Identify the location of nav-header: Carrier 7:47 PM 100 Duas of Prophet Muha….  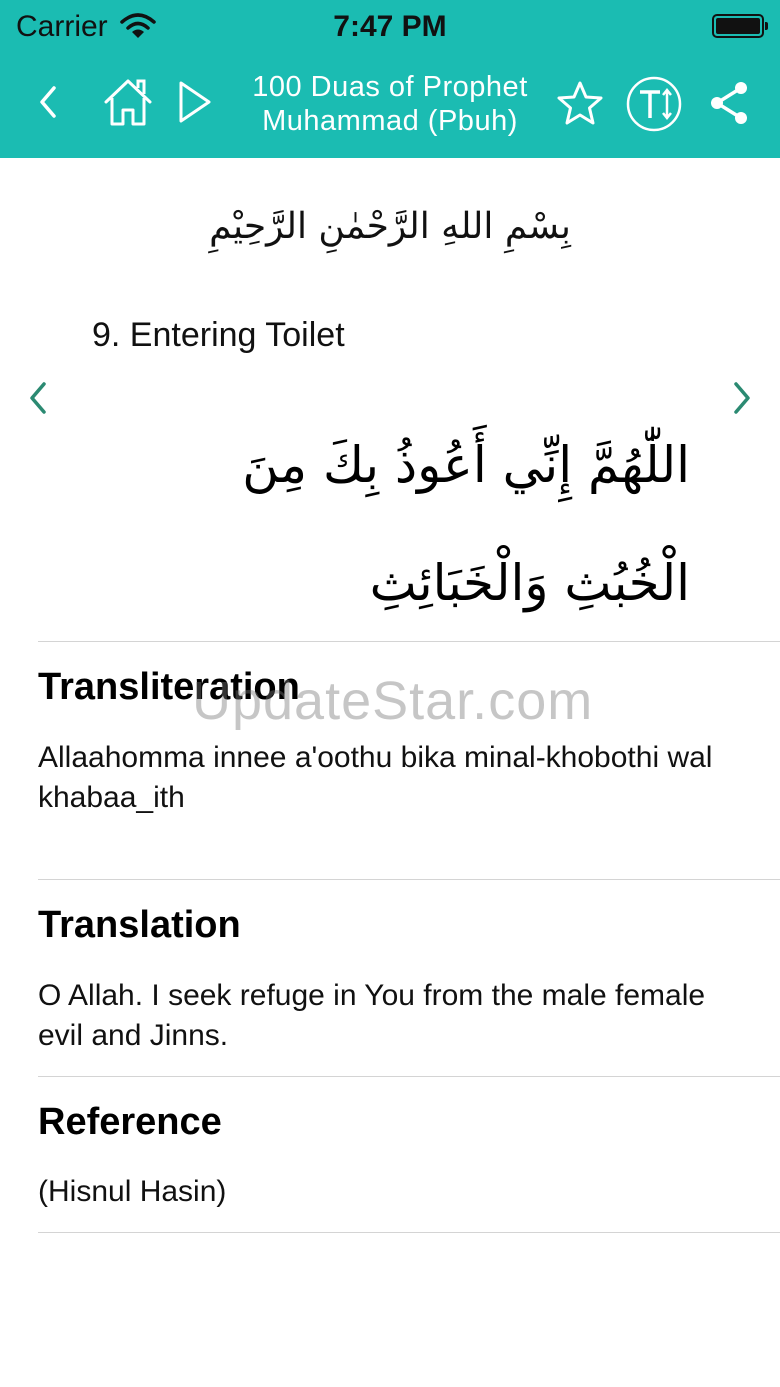
(390, 79).